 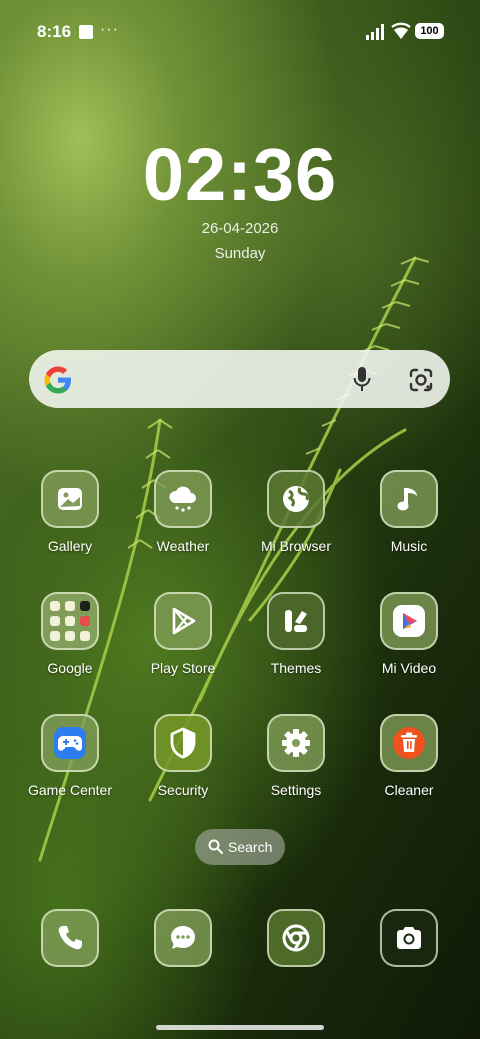 I want to click on app-label: Play Store, so click(x=183, y=668).